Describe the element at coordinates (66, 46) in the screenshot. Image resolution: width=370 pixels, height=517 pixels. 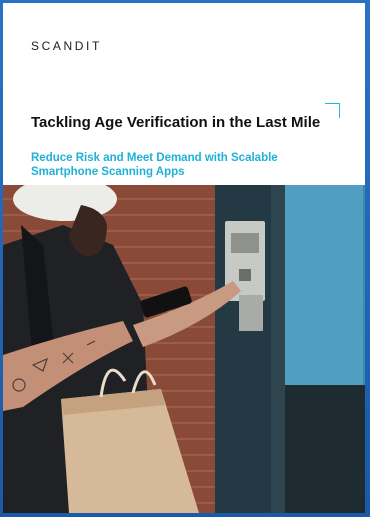
I see `scandit-logo: SCANDIT` at that location.